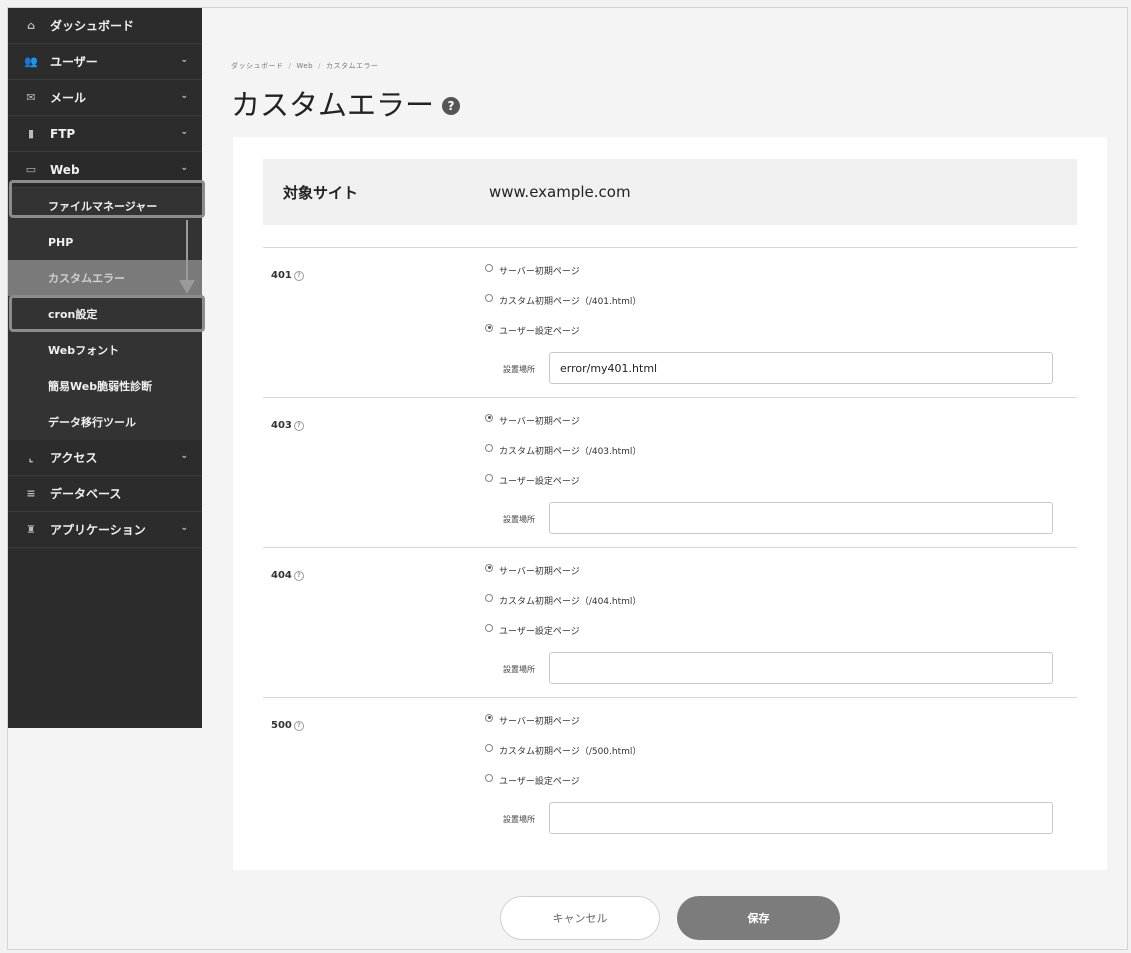 The width and height of the screenshot is (1131, 953). I want to click on sidebar-item-dashboard: ⌂ ダッシュボード, so click(105, 26).